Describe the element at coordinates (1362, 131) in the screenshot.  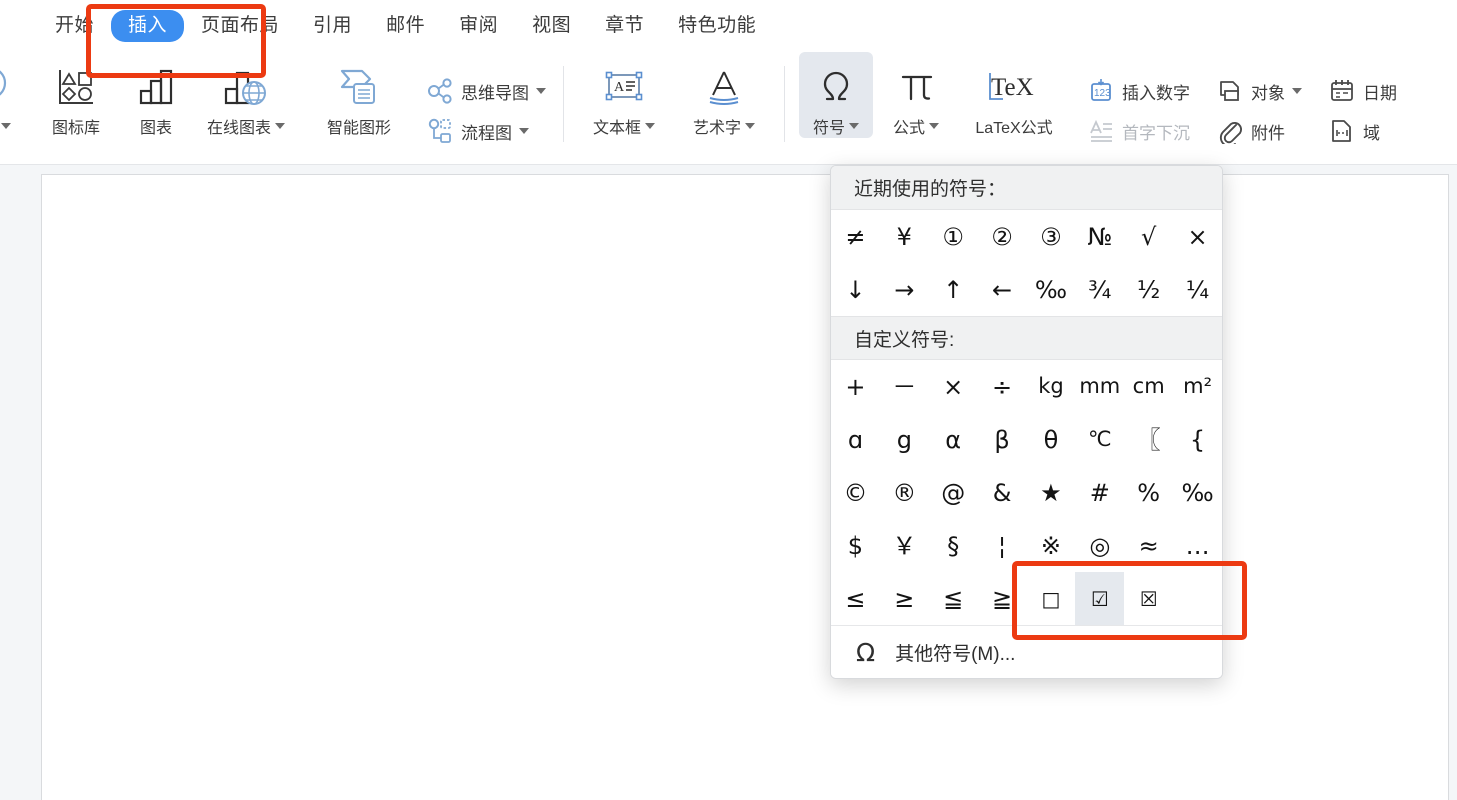
I see `field-button: 域` at that location.